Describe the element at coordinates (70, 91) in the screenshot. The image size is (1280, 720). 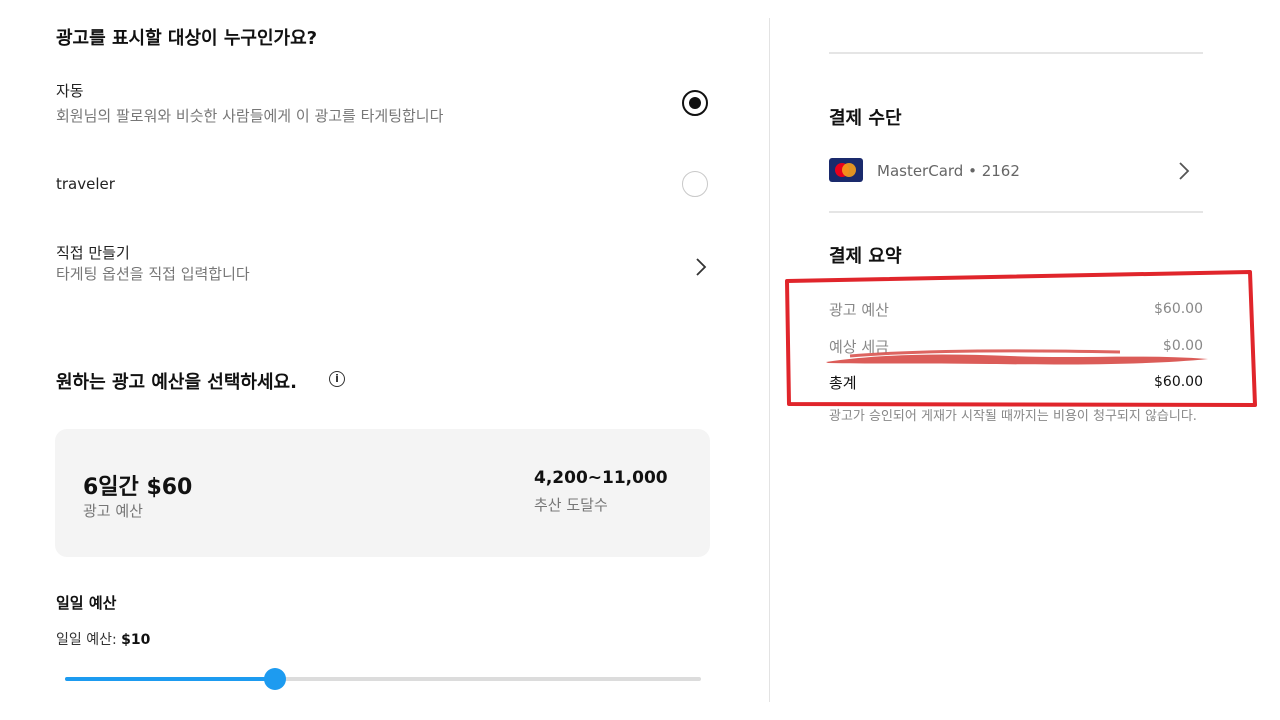
I see `option-label: 자동` at that location.